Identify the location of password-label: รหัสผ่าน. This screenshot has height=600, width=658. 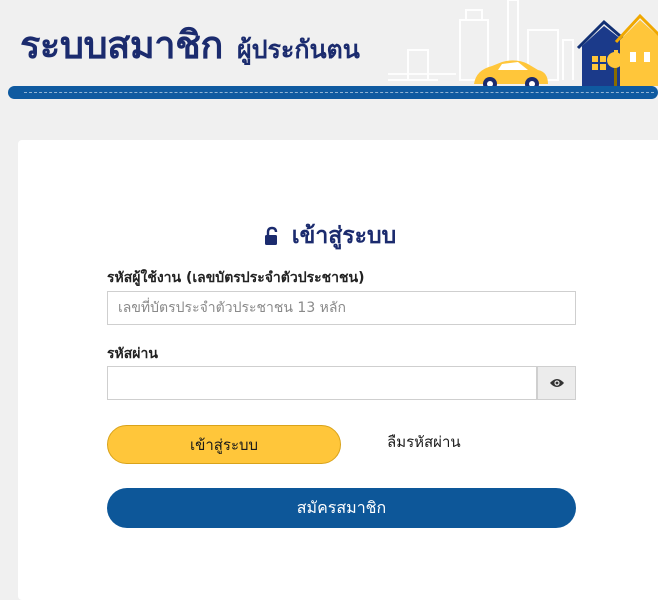
(132, 354).